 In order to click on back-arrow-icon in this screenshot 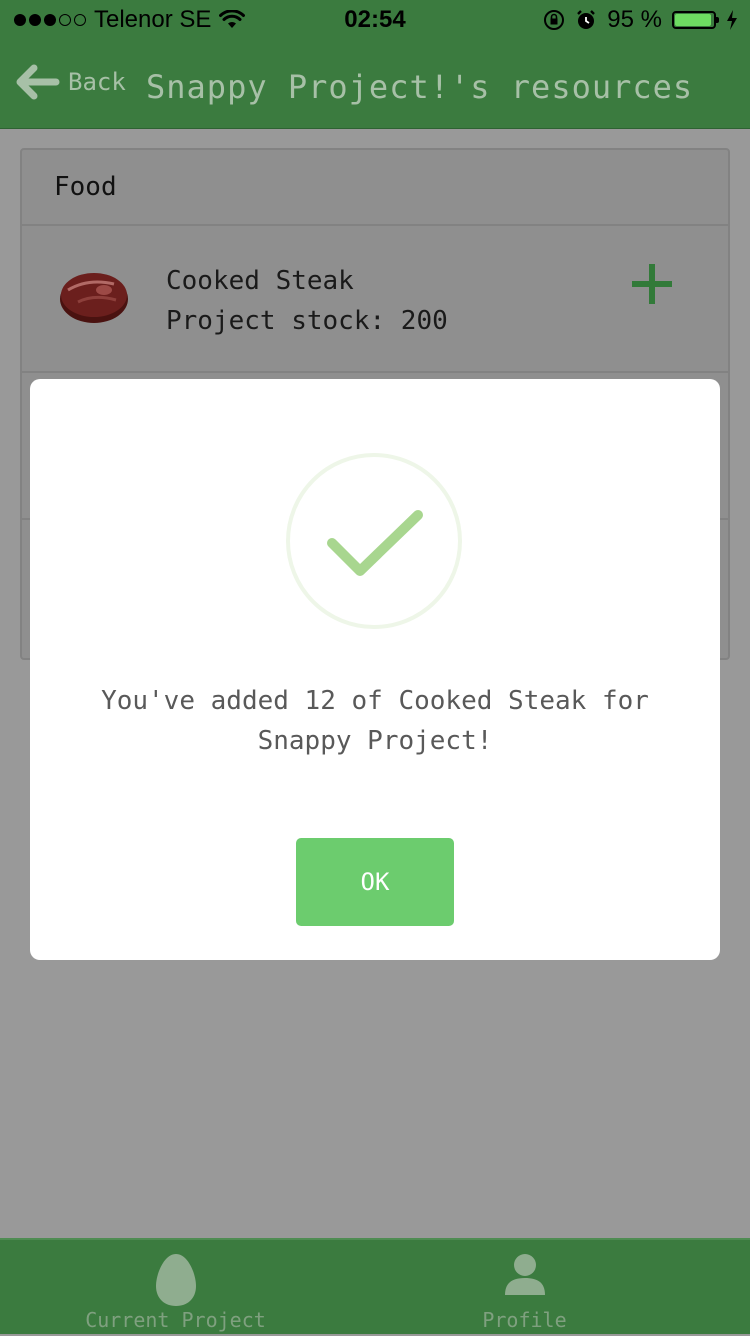, I will do `click(38, 82)`.